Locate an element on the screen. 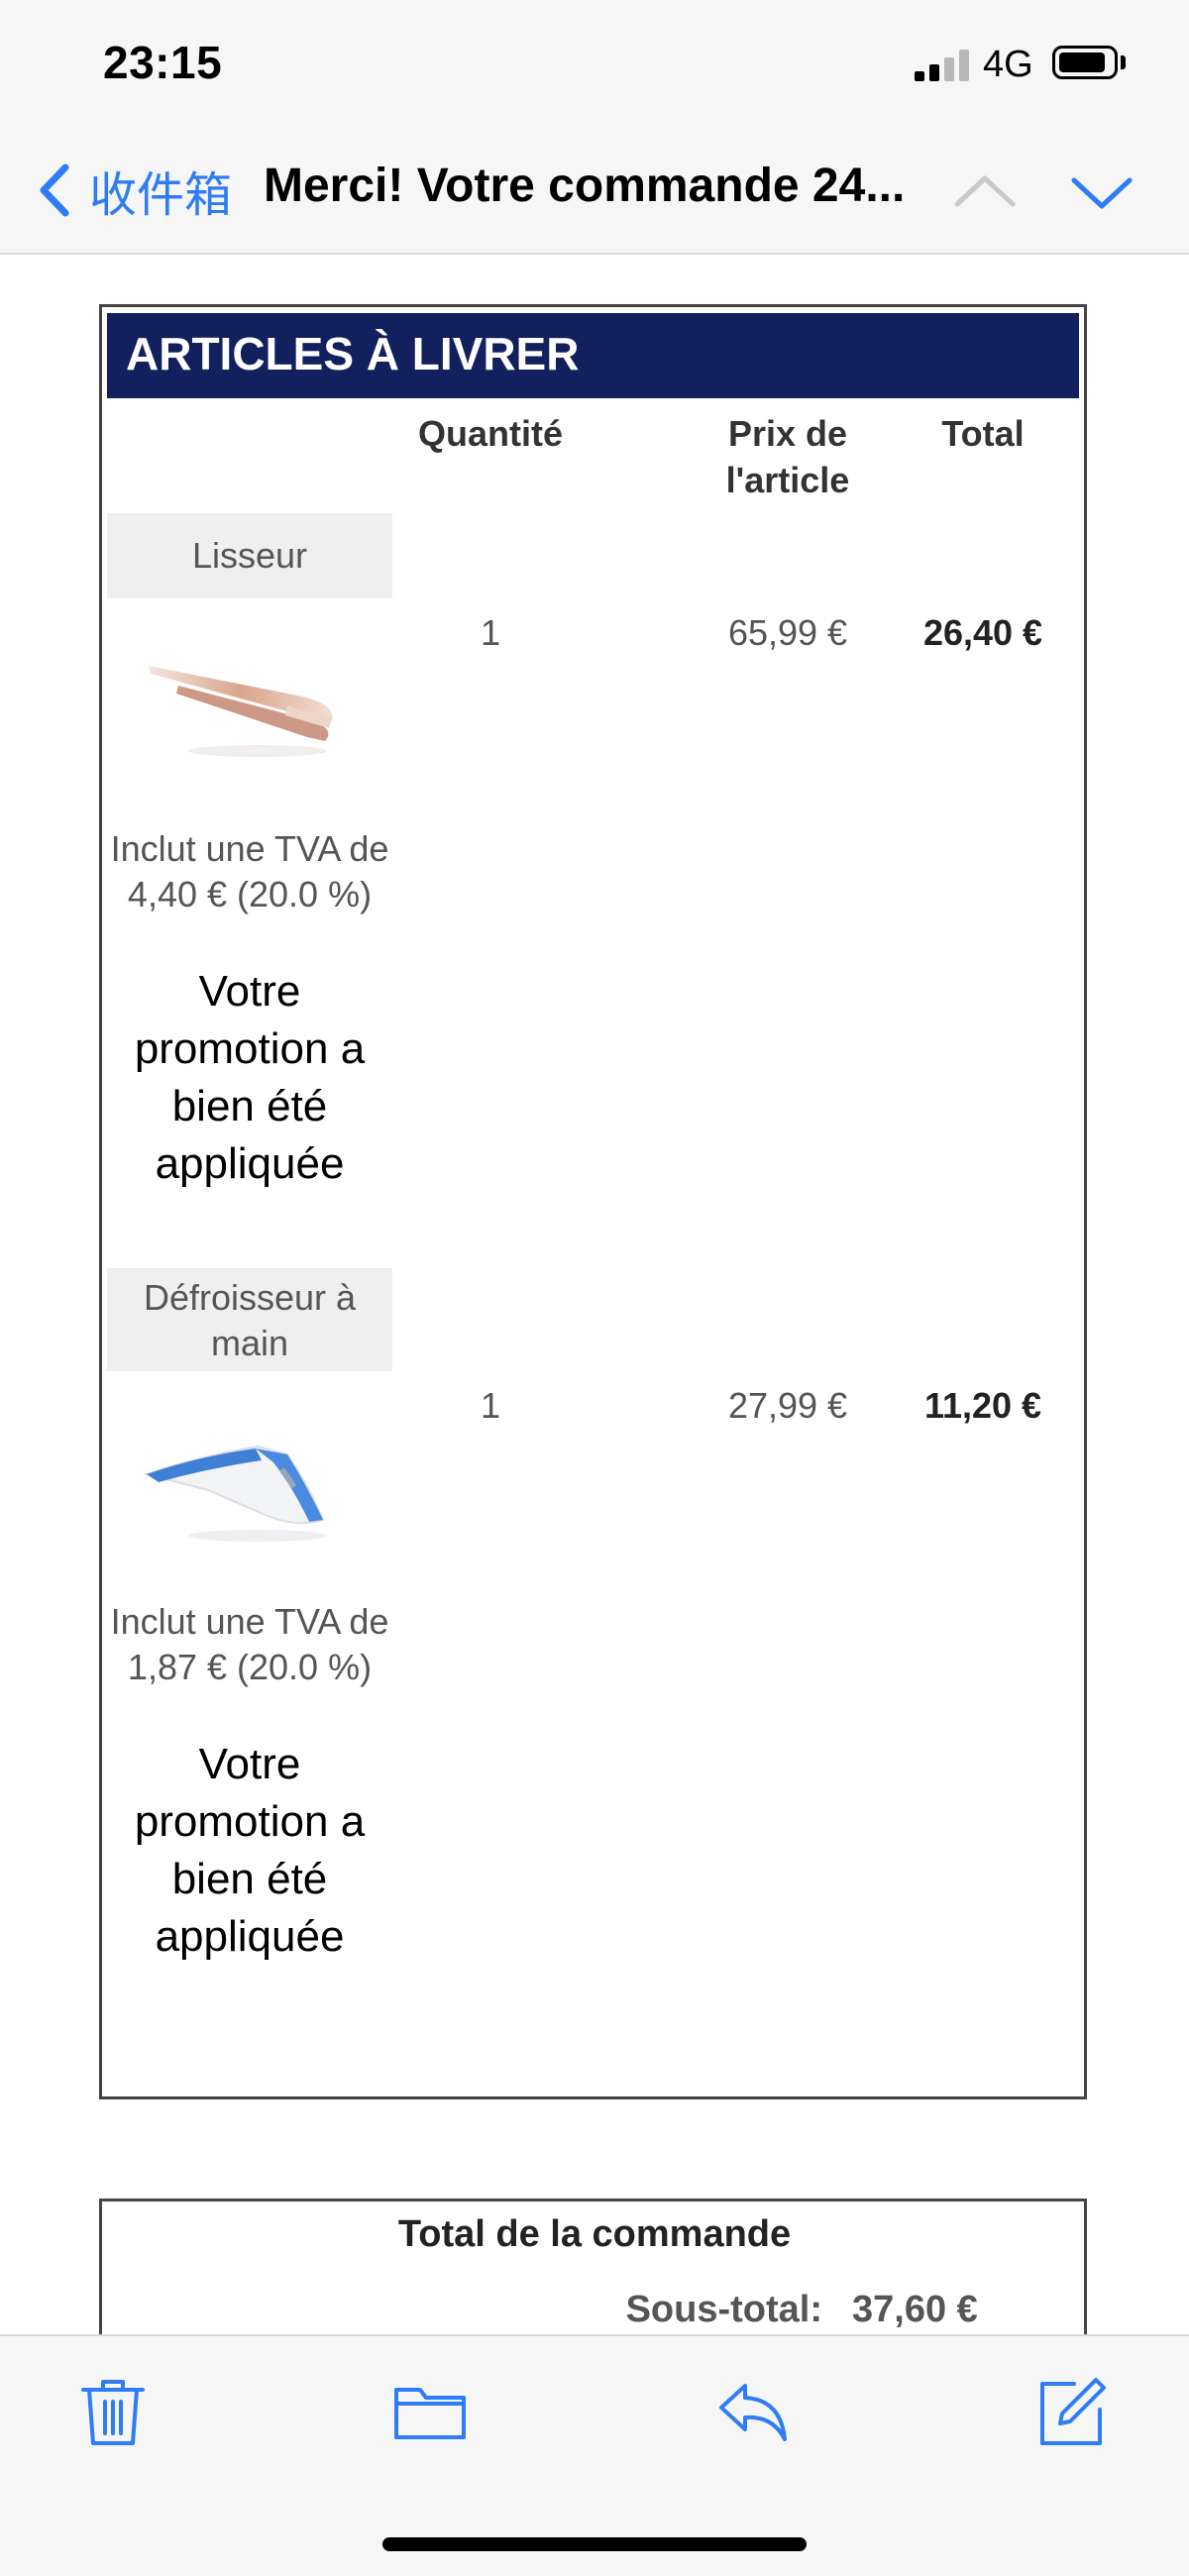 Image resolution: width=1189 pixels, height=2576 pixels. subtotal-value: 37,60 € is located at coordinates (915, 2309).